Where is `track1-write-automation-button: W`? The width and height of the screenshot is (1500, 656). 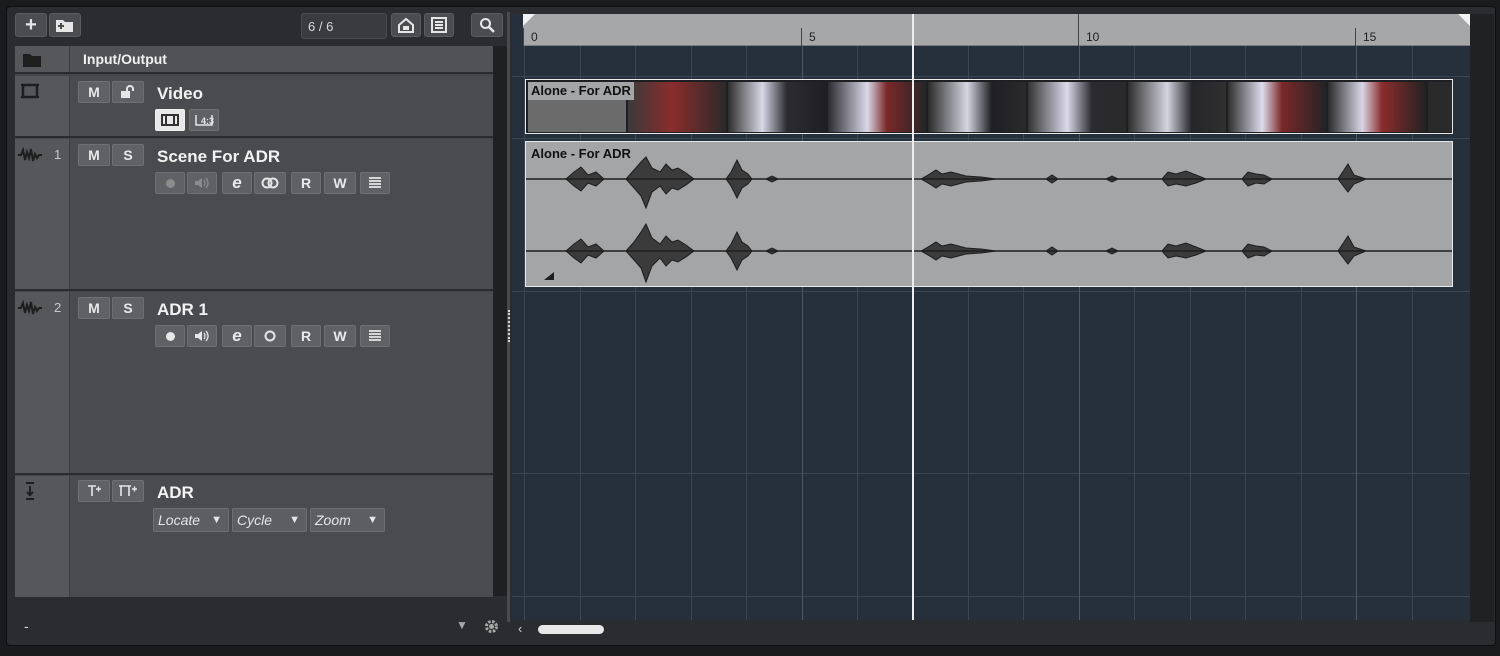 track1-write-automation-button: W is located at coordinates (340, 183).